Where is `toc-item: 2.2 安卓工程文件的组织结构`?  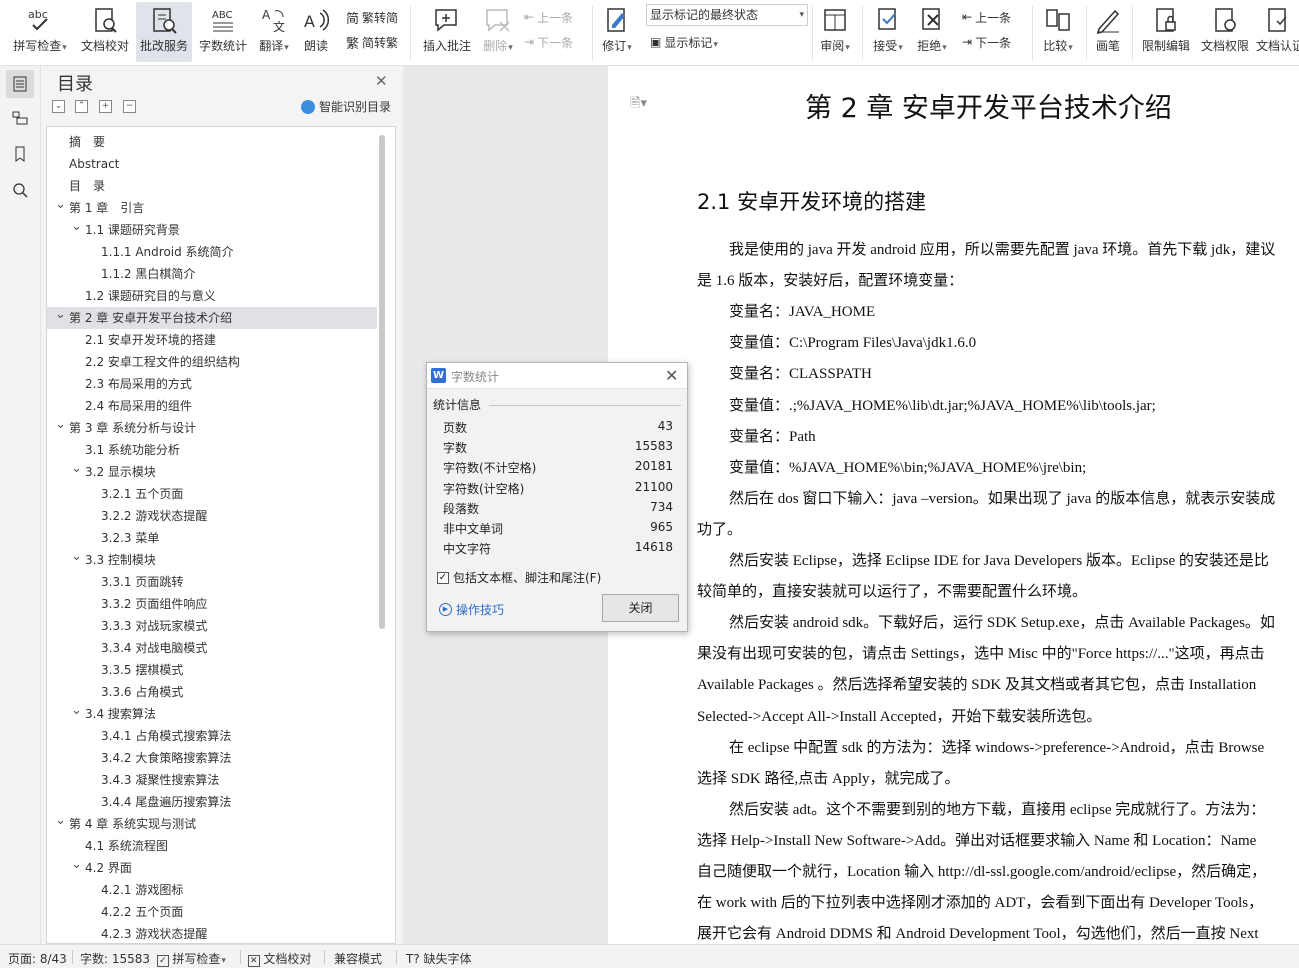 toc-item: 2.2 安卓工程文件的组织结构 is located at coordinates (212, 362).